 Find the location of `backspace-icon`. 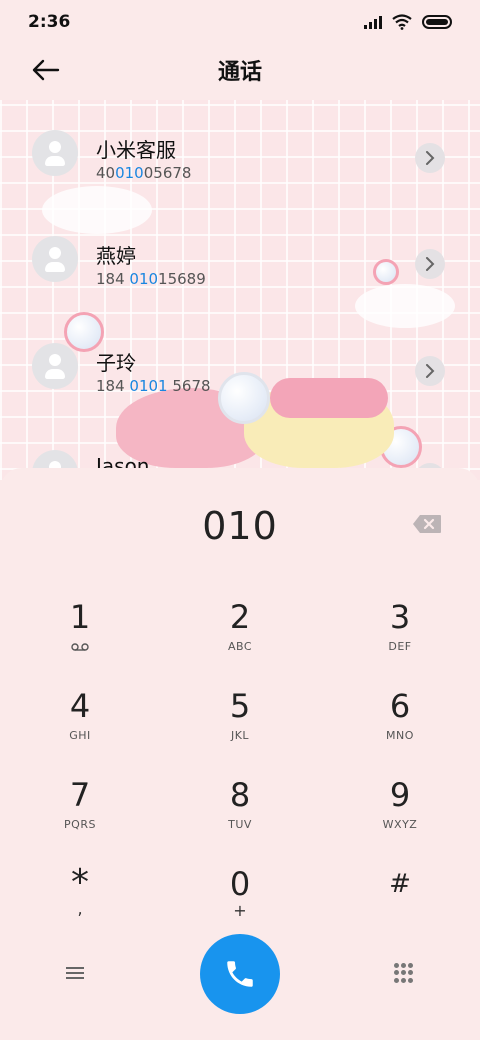

backspace-icon is located at coordinates (427, 524).